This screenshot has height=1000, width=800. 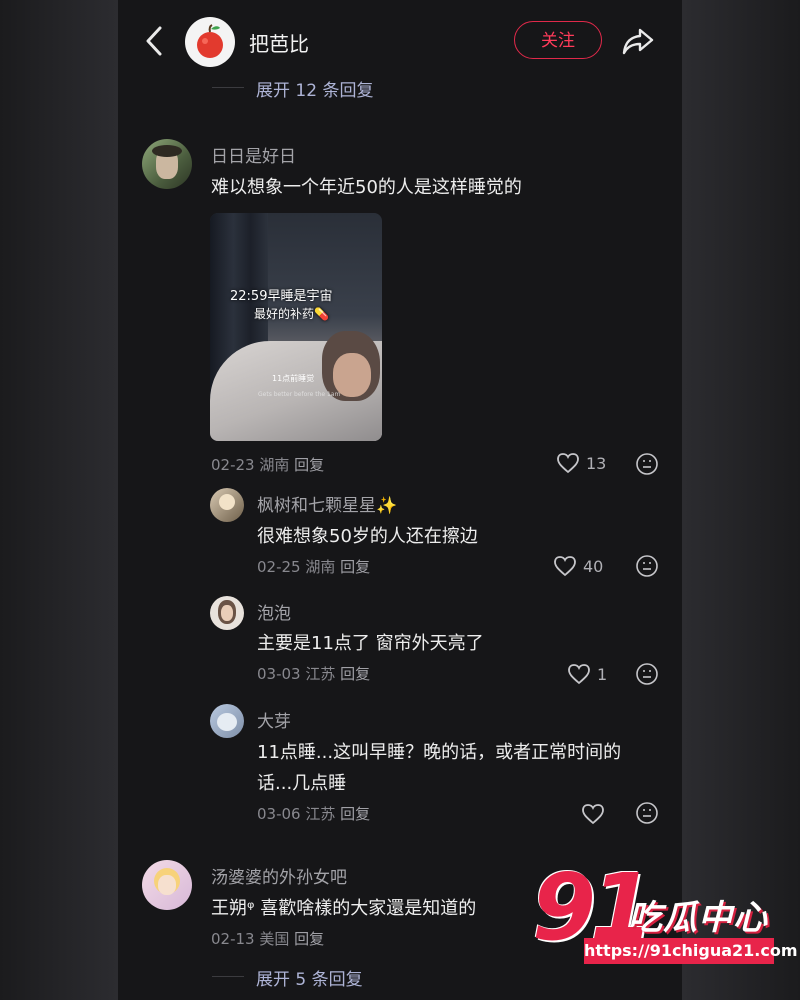 What do you see at coordinates (309, 977) in the screenshot?
I see `expand-replies-link: 展开 5 条回复` at bounding box center [309, 977].